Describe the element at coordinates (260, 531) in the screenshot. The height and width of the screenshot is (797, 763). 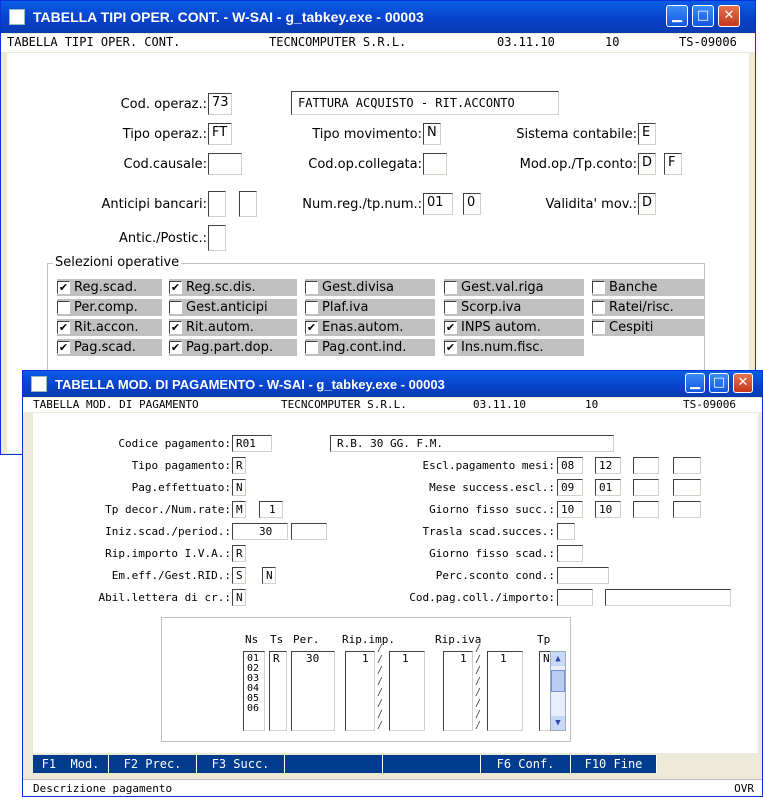
I see `iniz-scad-field: 30` at that location.